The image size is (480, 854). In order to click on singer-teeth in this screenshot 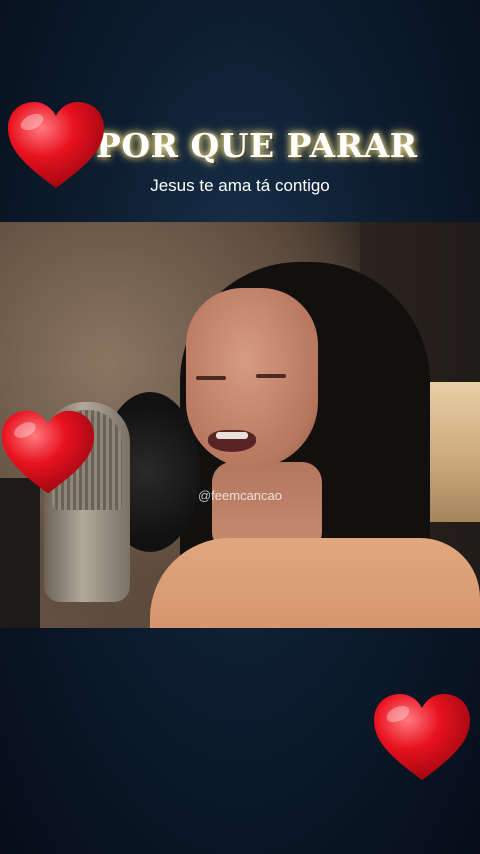, I will do `click(232, 435)`.